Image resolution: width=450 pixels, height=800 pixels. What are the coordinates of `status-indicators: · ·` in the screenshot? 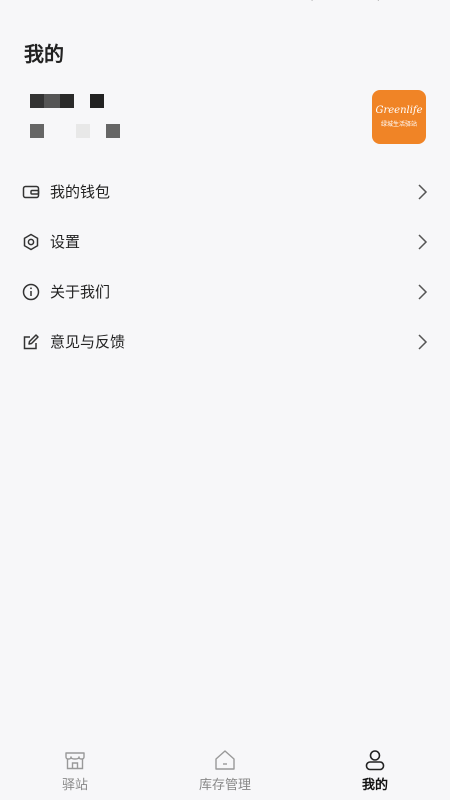 It's located at (360, 3).